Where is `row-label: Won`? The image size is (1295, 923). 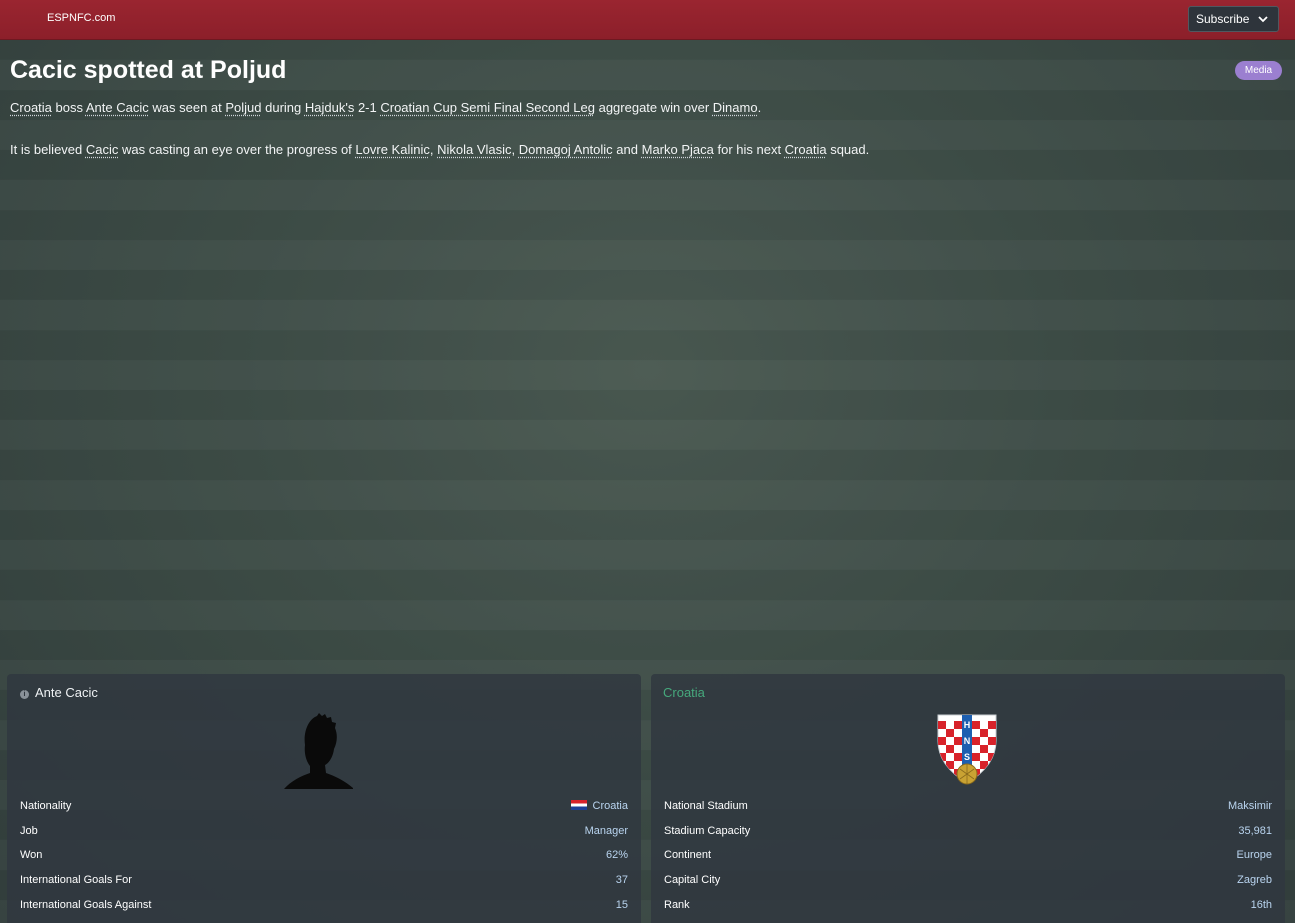
row-label: Won is located at coordinates (31, 855).